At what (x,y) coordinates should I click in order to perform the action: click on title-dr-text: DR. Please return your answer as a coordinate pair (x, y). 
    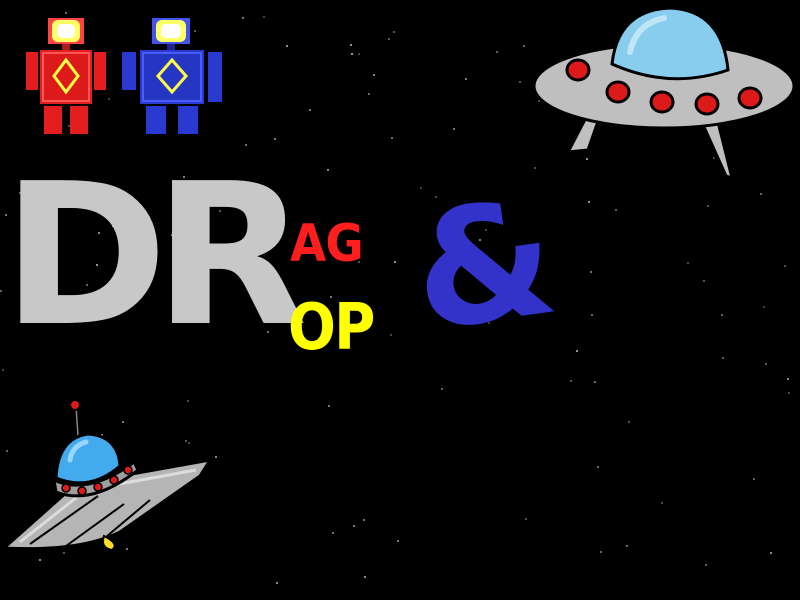
    Looking at the image, I should click on (155, 256).